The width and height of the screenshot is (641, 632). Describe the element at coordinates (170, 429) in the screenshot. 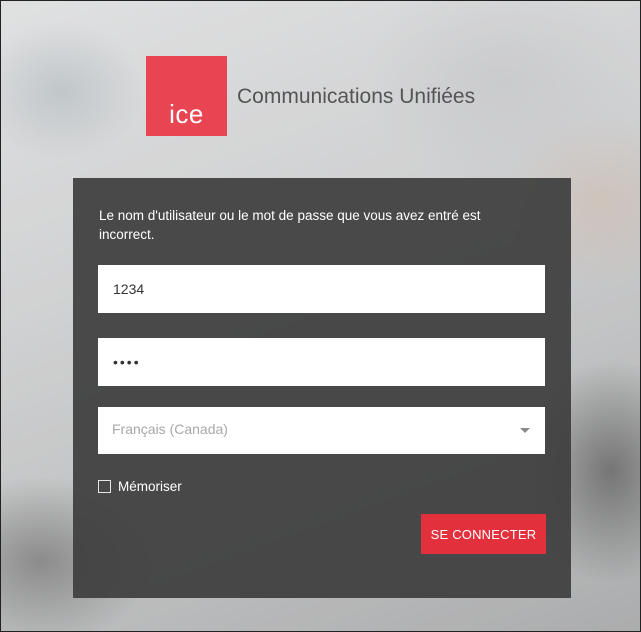

I see `language-select-value: Français (Canada)` at that location.